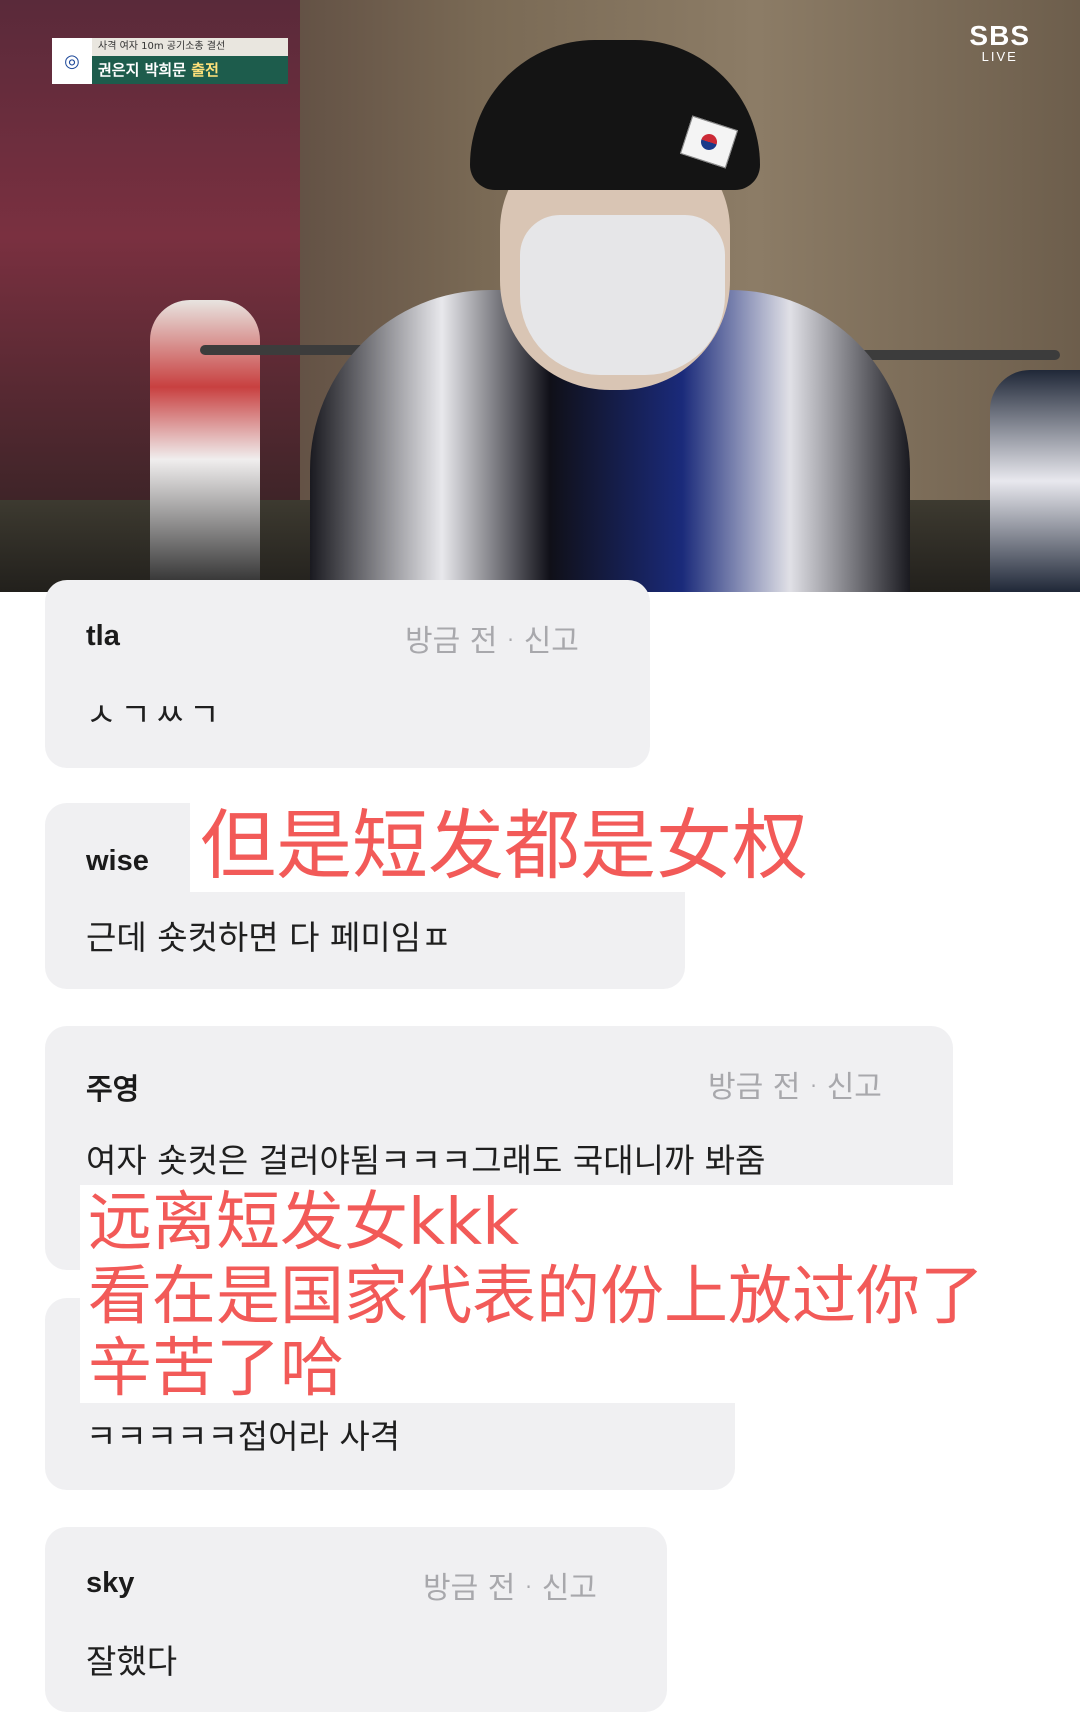  Describe the element at coordinates (205, 70) in the screenshot. I see `players-status: 출전` at that location.